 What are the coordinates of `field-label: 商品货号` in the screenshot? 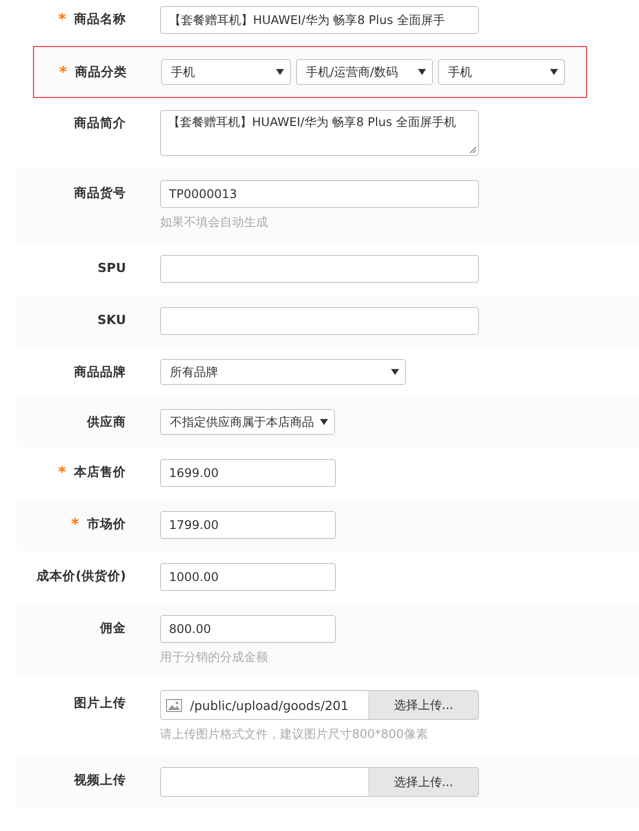 It's located at (100, 193).